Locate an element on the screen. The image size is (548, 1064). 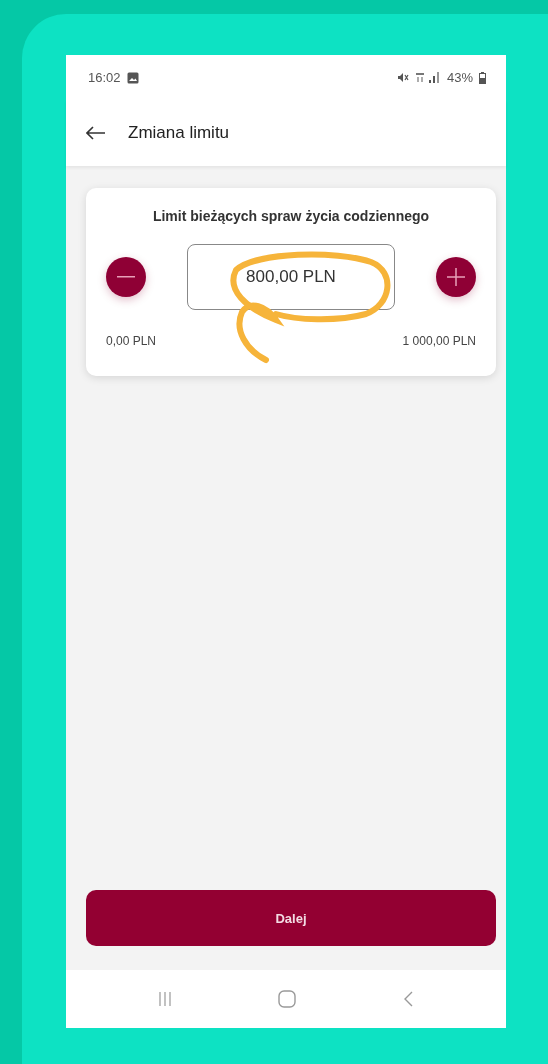
limit-amount-field: 800,00 PLN is located at coordinates (291, 277).